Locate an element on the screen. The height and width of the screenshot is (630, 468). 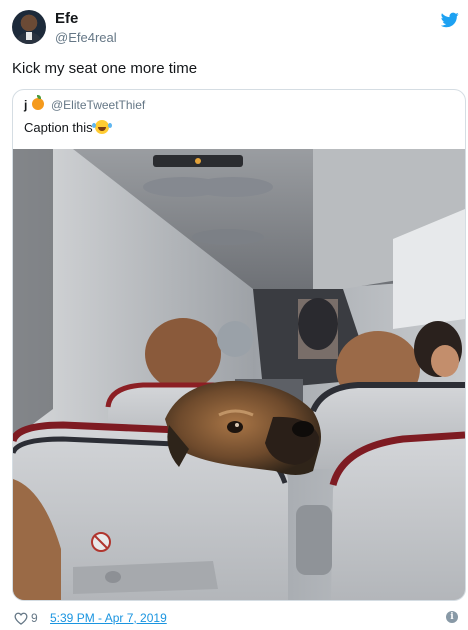
quoted-author-handle: @EliteTweetThief is located at coordinates (98, 105).